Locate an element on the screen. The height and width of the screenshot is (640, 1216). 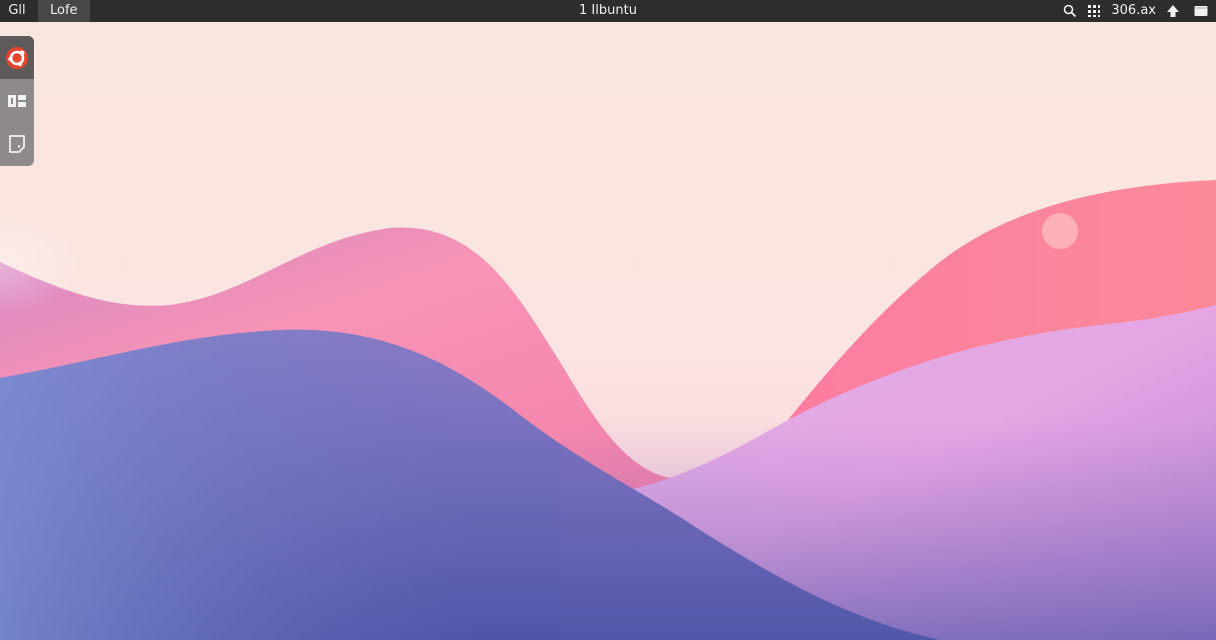
app-menu-button: Lofe is located at coordinates (64, 11).